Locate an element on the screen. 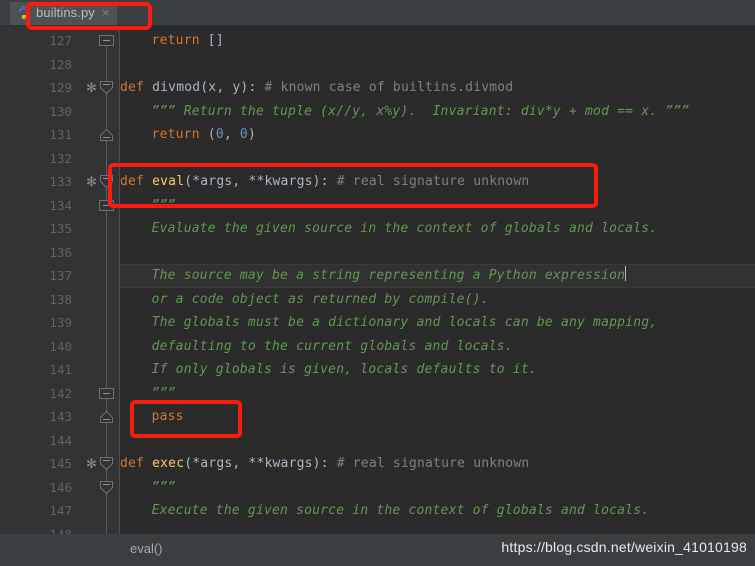 This screenshot has width=755, height=566. line-number: 132 is located at coordinates (60, 158).